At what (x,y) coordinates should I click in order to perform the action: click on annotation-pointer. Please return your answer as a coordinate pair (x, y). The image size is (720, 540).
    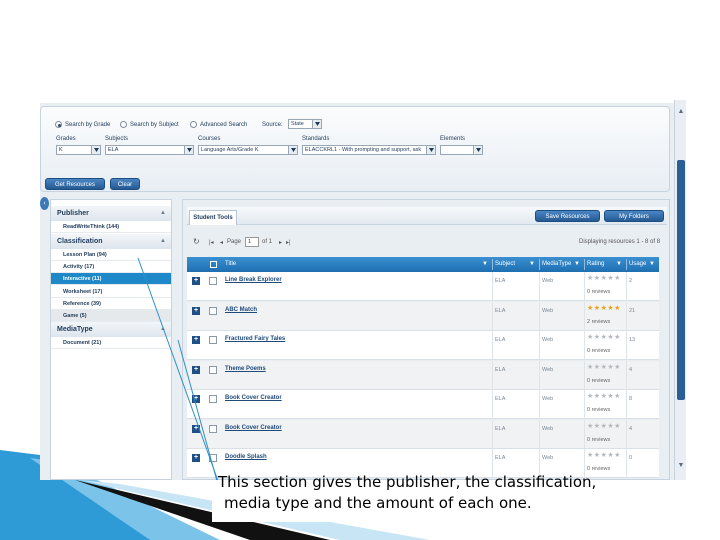
    Looking at the image, I should click on (180, 375).